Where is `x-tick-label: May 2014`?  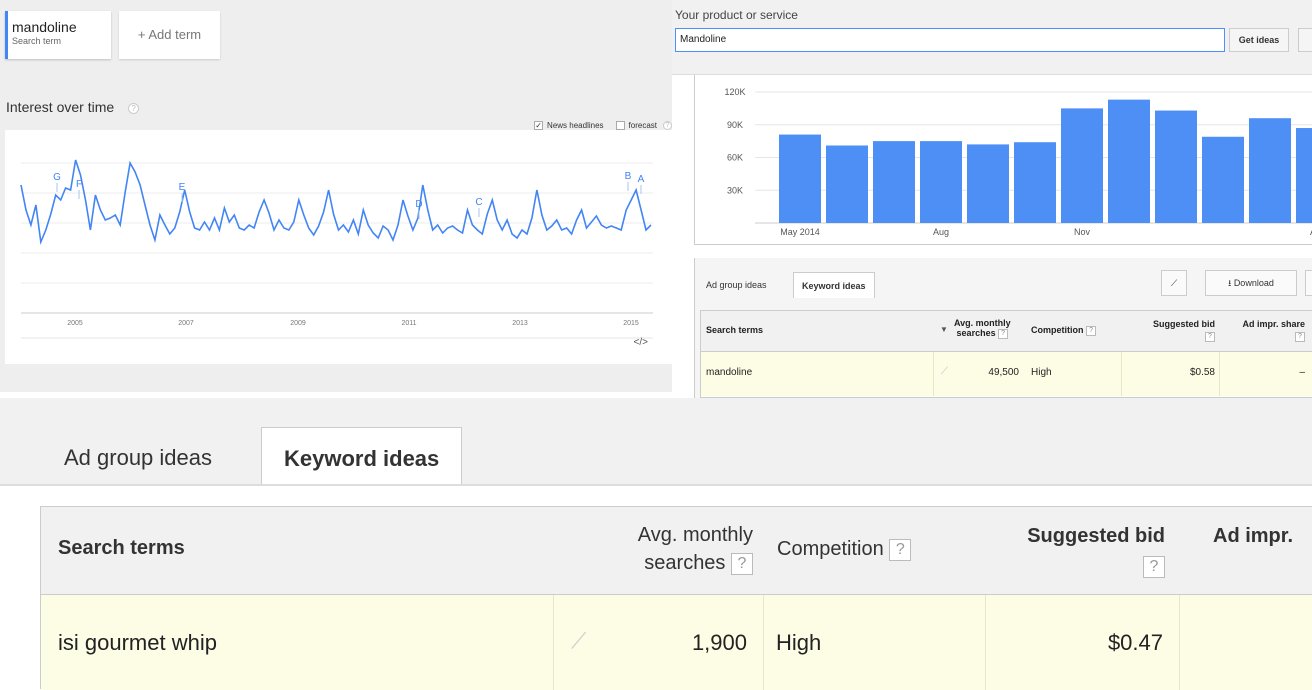
x-tick-label: May 2014 is located at coordinates (800, 232).